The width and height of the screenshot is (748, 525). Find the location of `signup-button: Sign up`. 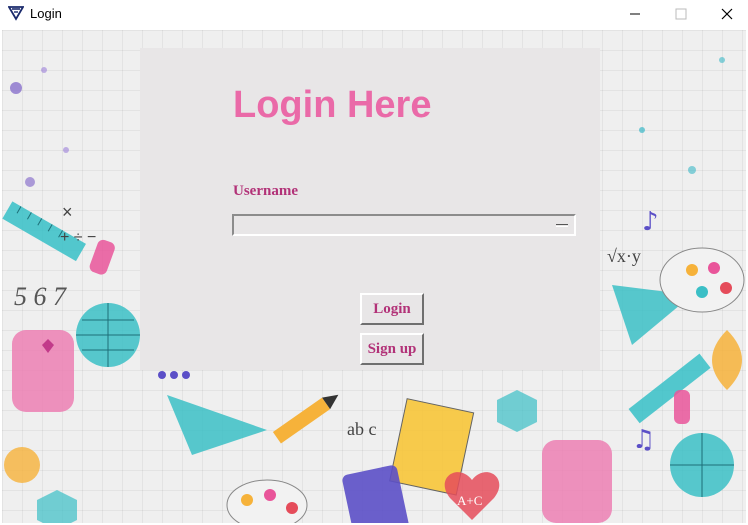

signup-button: Sign up is located at coordinates (392, 349).